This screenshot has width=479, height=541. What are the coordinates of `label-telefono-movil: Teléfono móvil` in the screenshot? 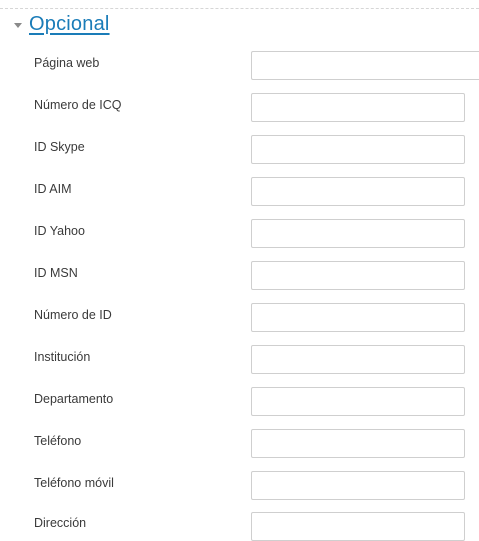 It's located at (74, 483).